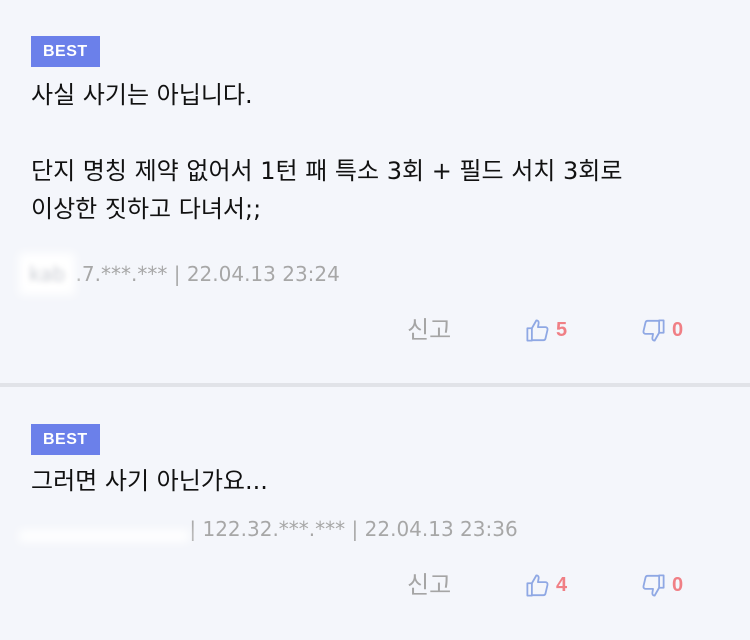 Image resolution: width=750 pixels, height=640 pixels. I want to click on comment-date: 22.04.13 23:24, so click(263, 274).